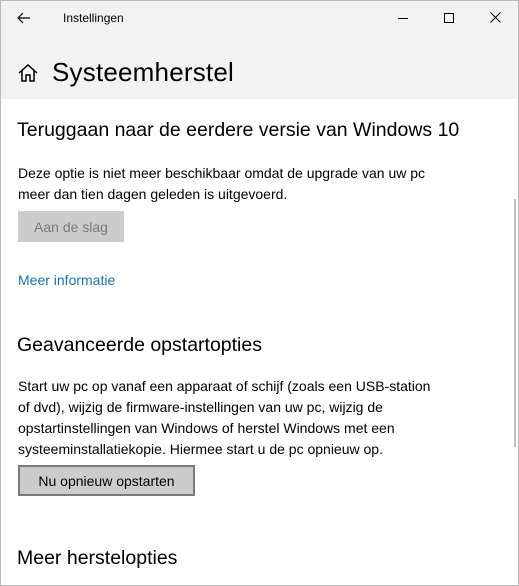 This screenshot has height=586, width=519. I want to click on get-started-button: Aan de slag, so click(71, 226).